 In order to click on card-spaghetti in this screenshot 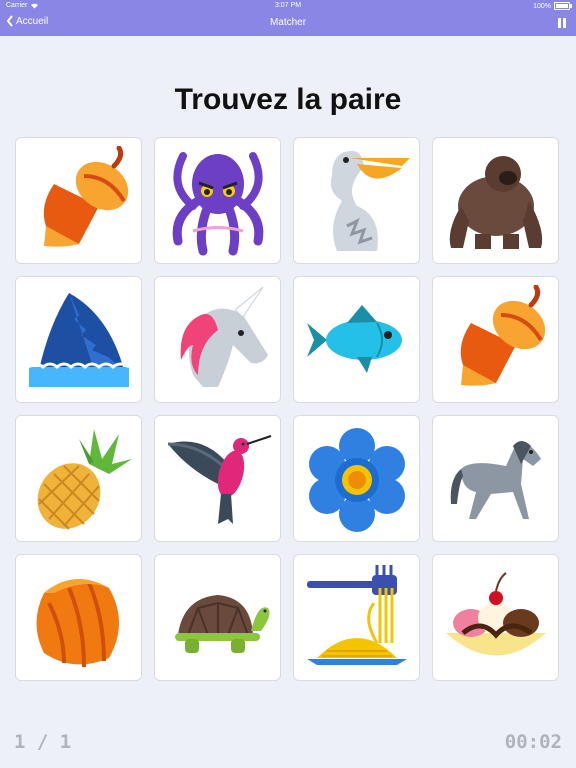, I will do `click(356, 617)`.